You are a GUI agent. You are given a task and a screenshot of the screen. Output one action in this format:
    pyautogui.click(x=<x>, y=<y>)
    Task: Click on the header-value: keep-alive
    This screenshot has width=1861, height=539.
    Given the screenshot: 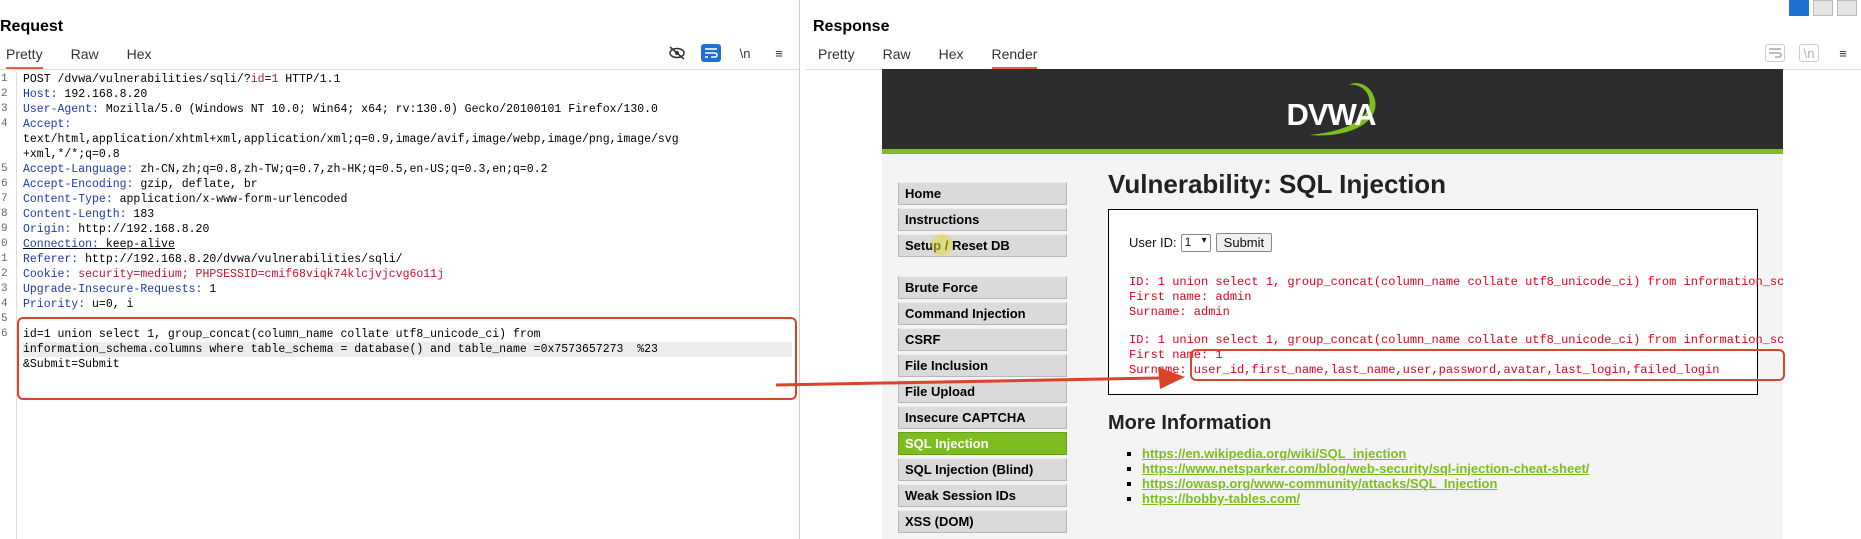 What is the action you would take?
    pyautogui.click(x=140, y=244)
    